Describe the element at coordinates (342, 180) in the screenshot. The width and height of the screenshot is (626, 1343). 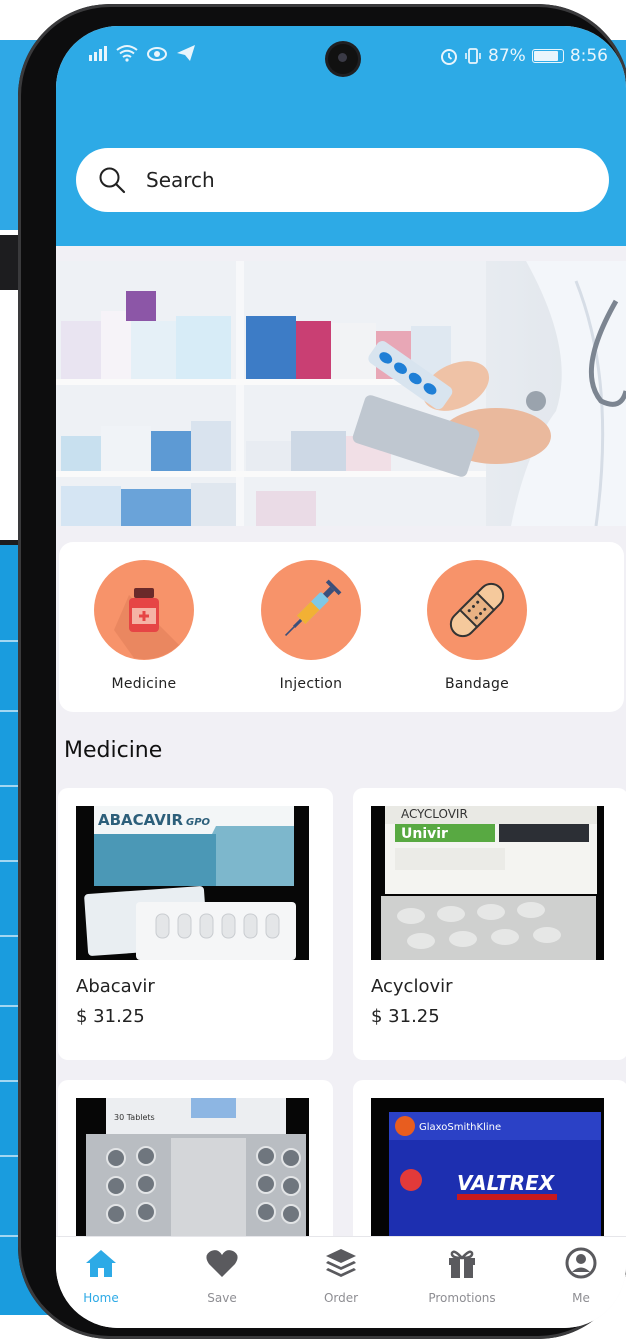
I see `search-bar: Search` at that location.